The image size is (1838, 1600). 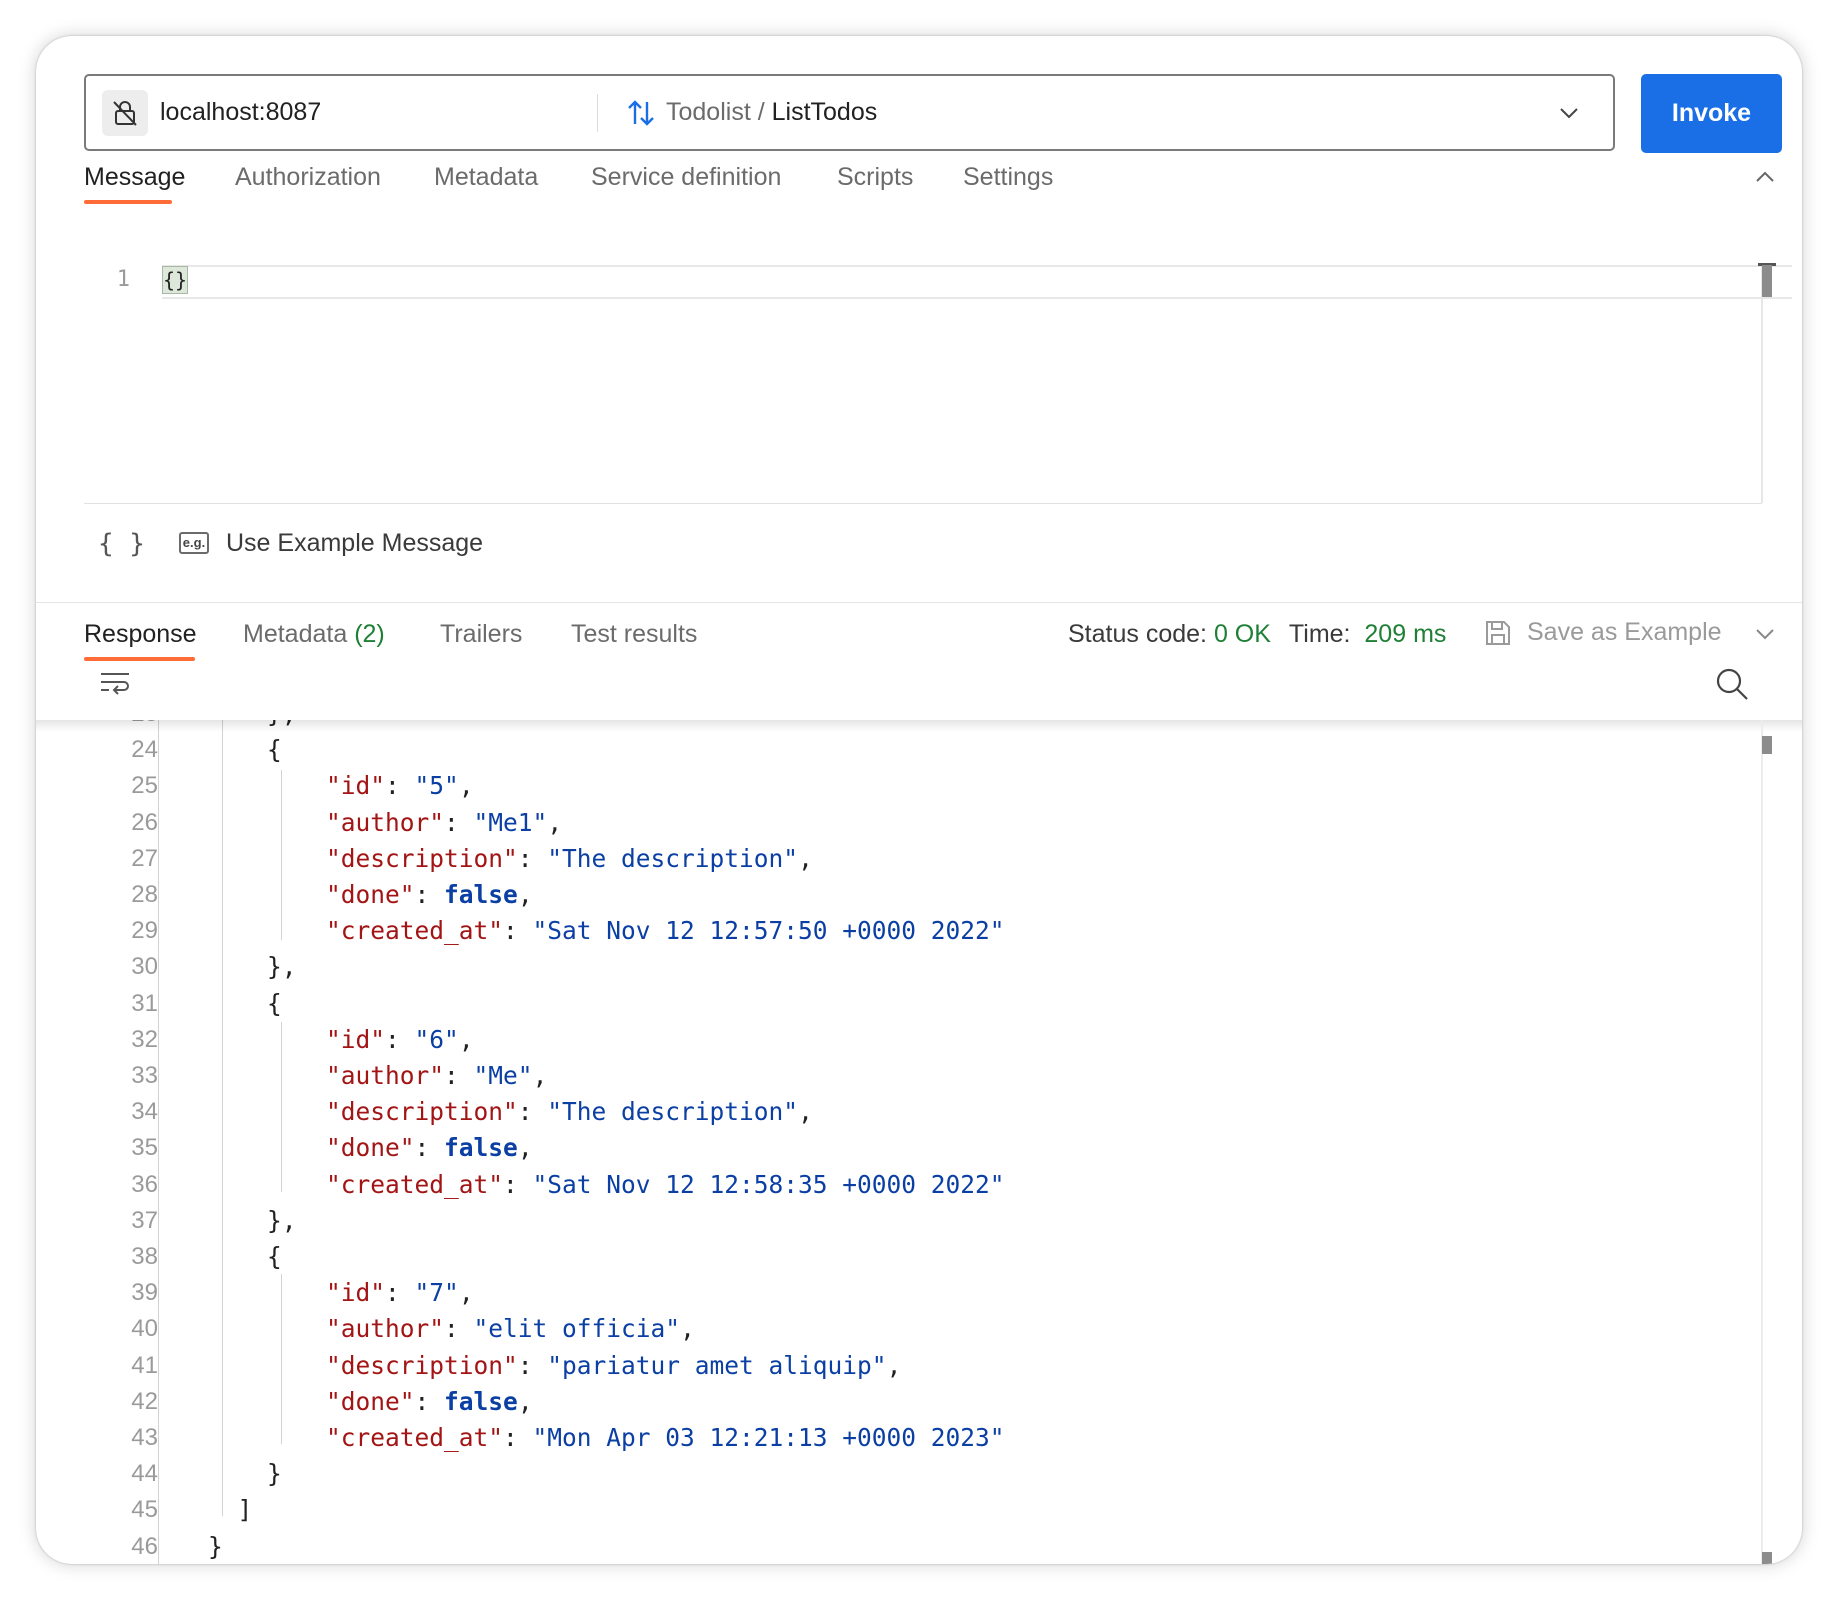 What do you see at coordinates (486, 177) in the screenshot?
I see `tab-metadata: Metadata` at bounding box center [486, 177].